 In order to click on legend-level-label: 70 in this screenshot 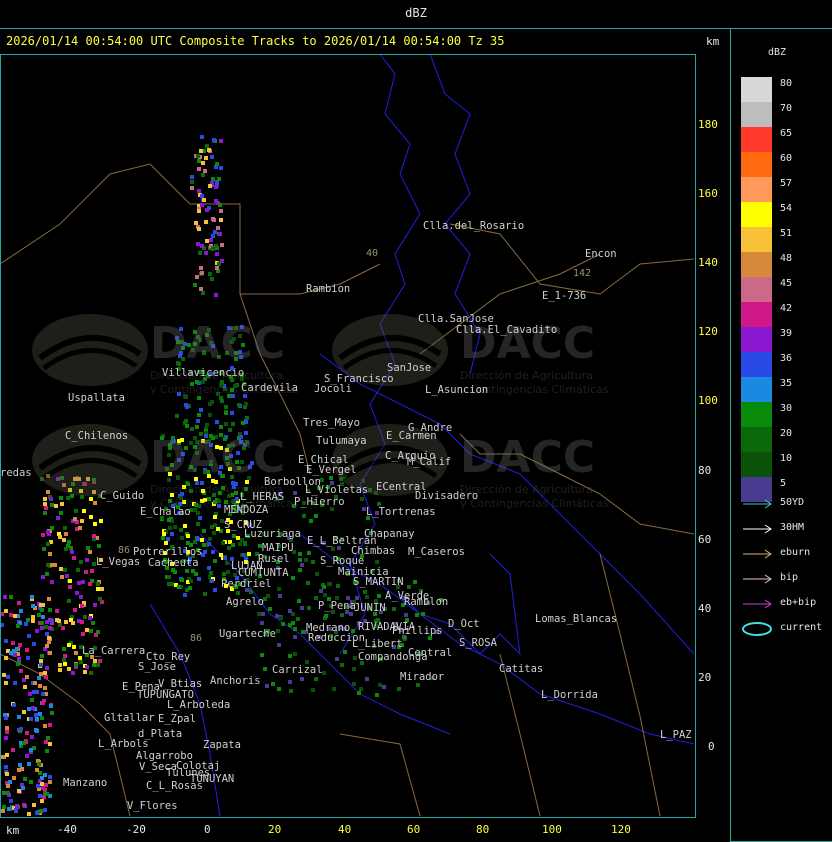, I will do `click(786, 108)`.